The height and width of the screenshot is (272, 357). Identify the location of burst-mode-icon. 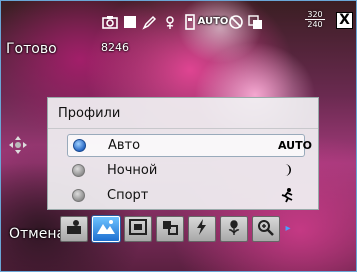
(256, 22).